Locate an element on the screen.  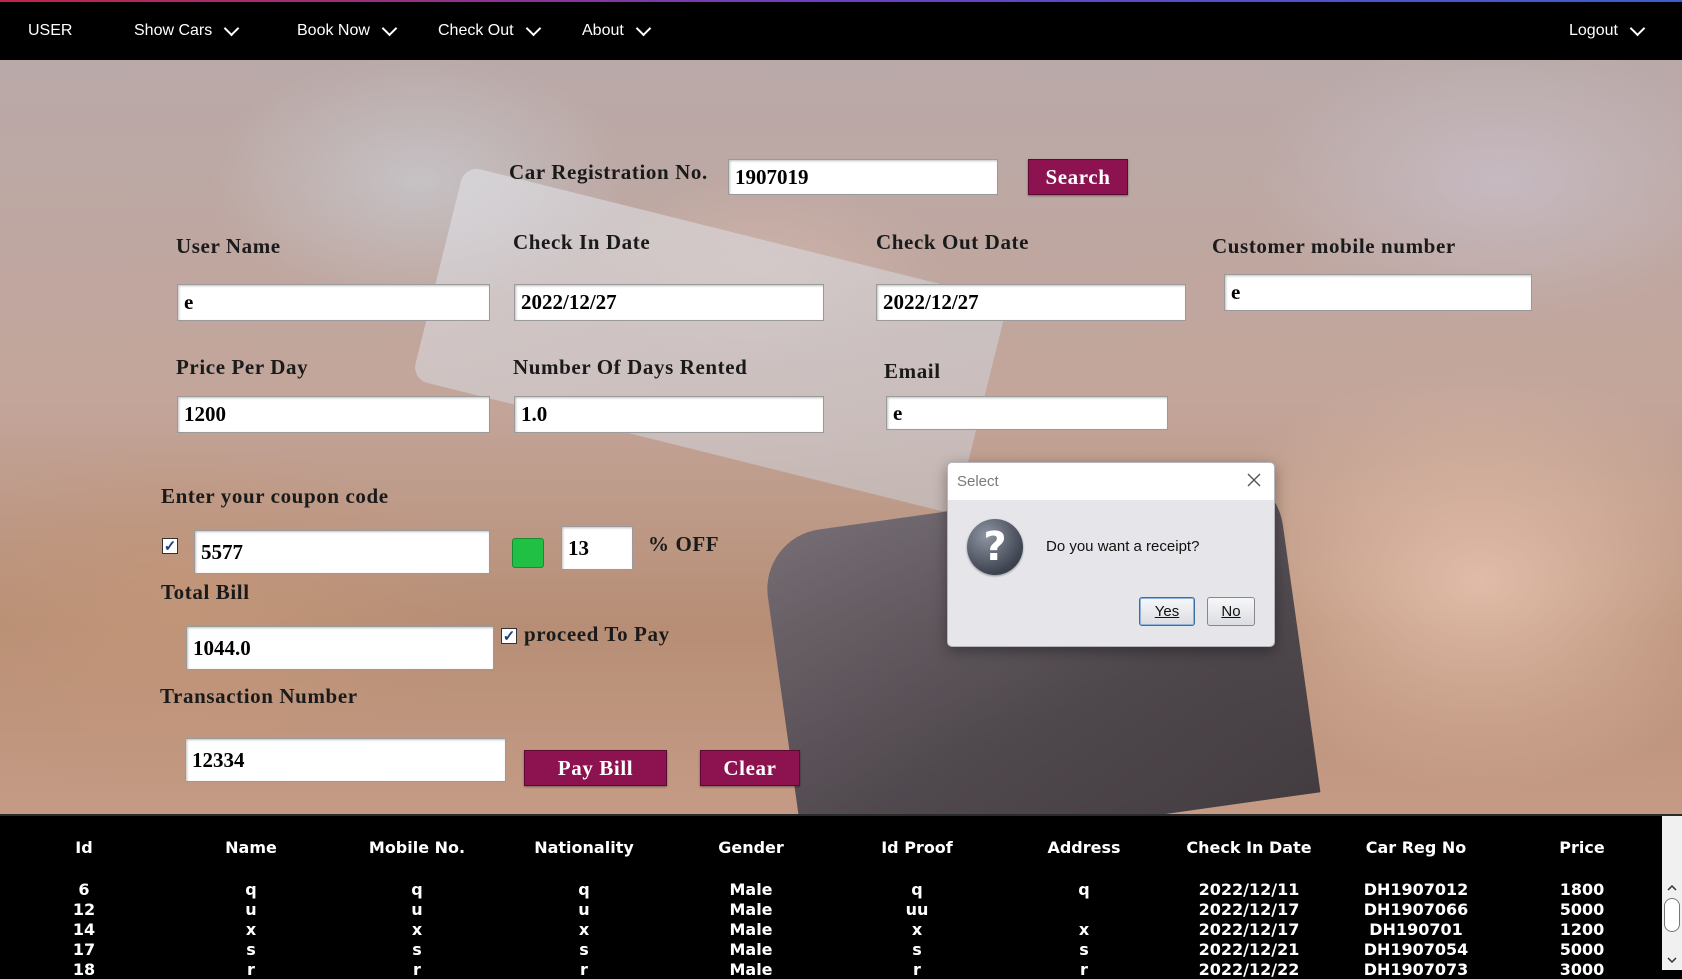
email-label: Email is located at coordinates (912, 371).